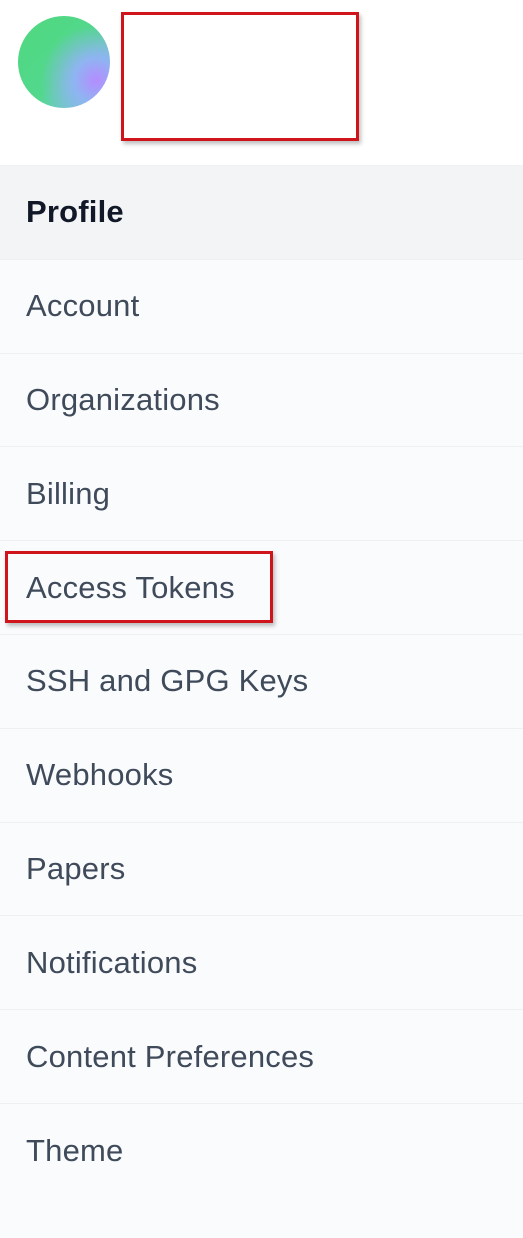 The width and height of the screenshot is (523, 1238). What do you see at coordinates (170, 1056) in the screenshot?
I see `sidebar-item-label: Content Preferences` at bounding box center [170, 1056].